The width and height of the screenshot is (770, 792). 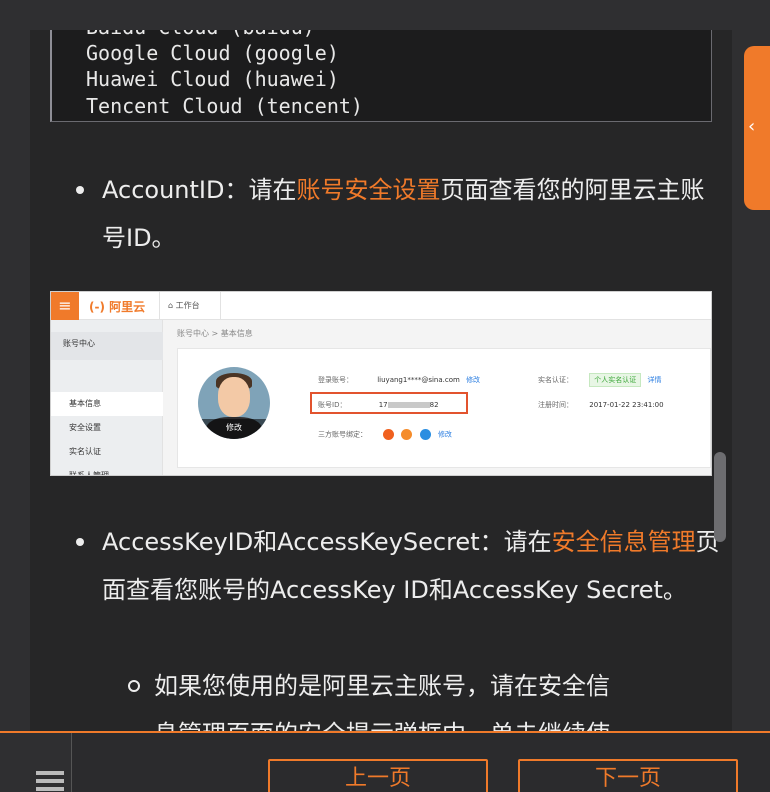 I want to click on sub-bullet-circle, so click(x=134, y=686).